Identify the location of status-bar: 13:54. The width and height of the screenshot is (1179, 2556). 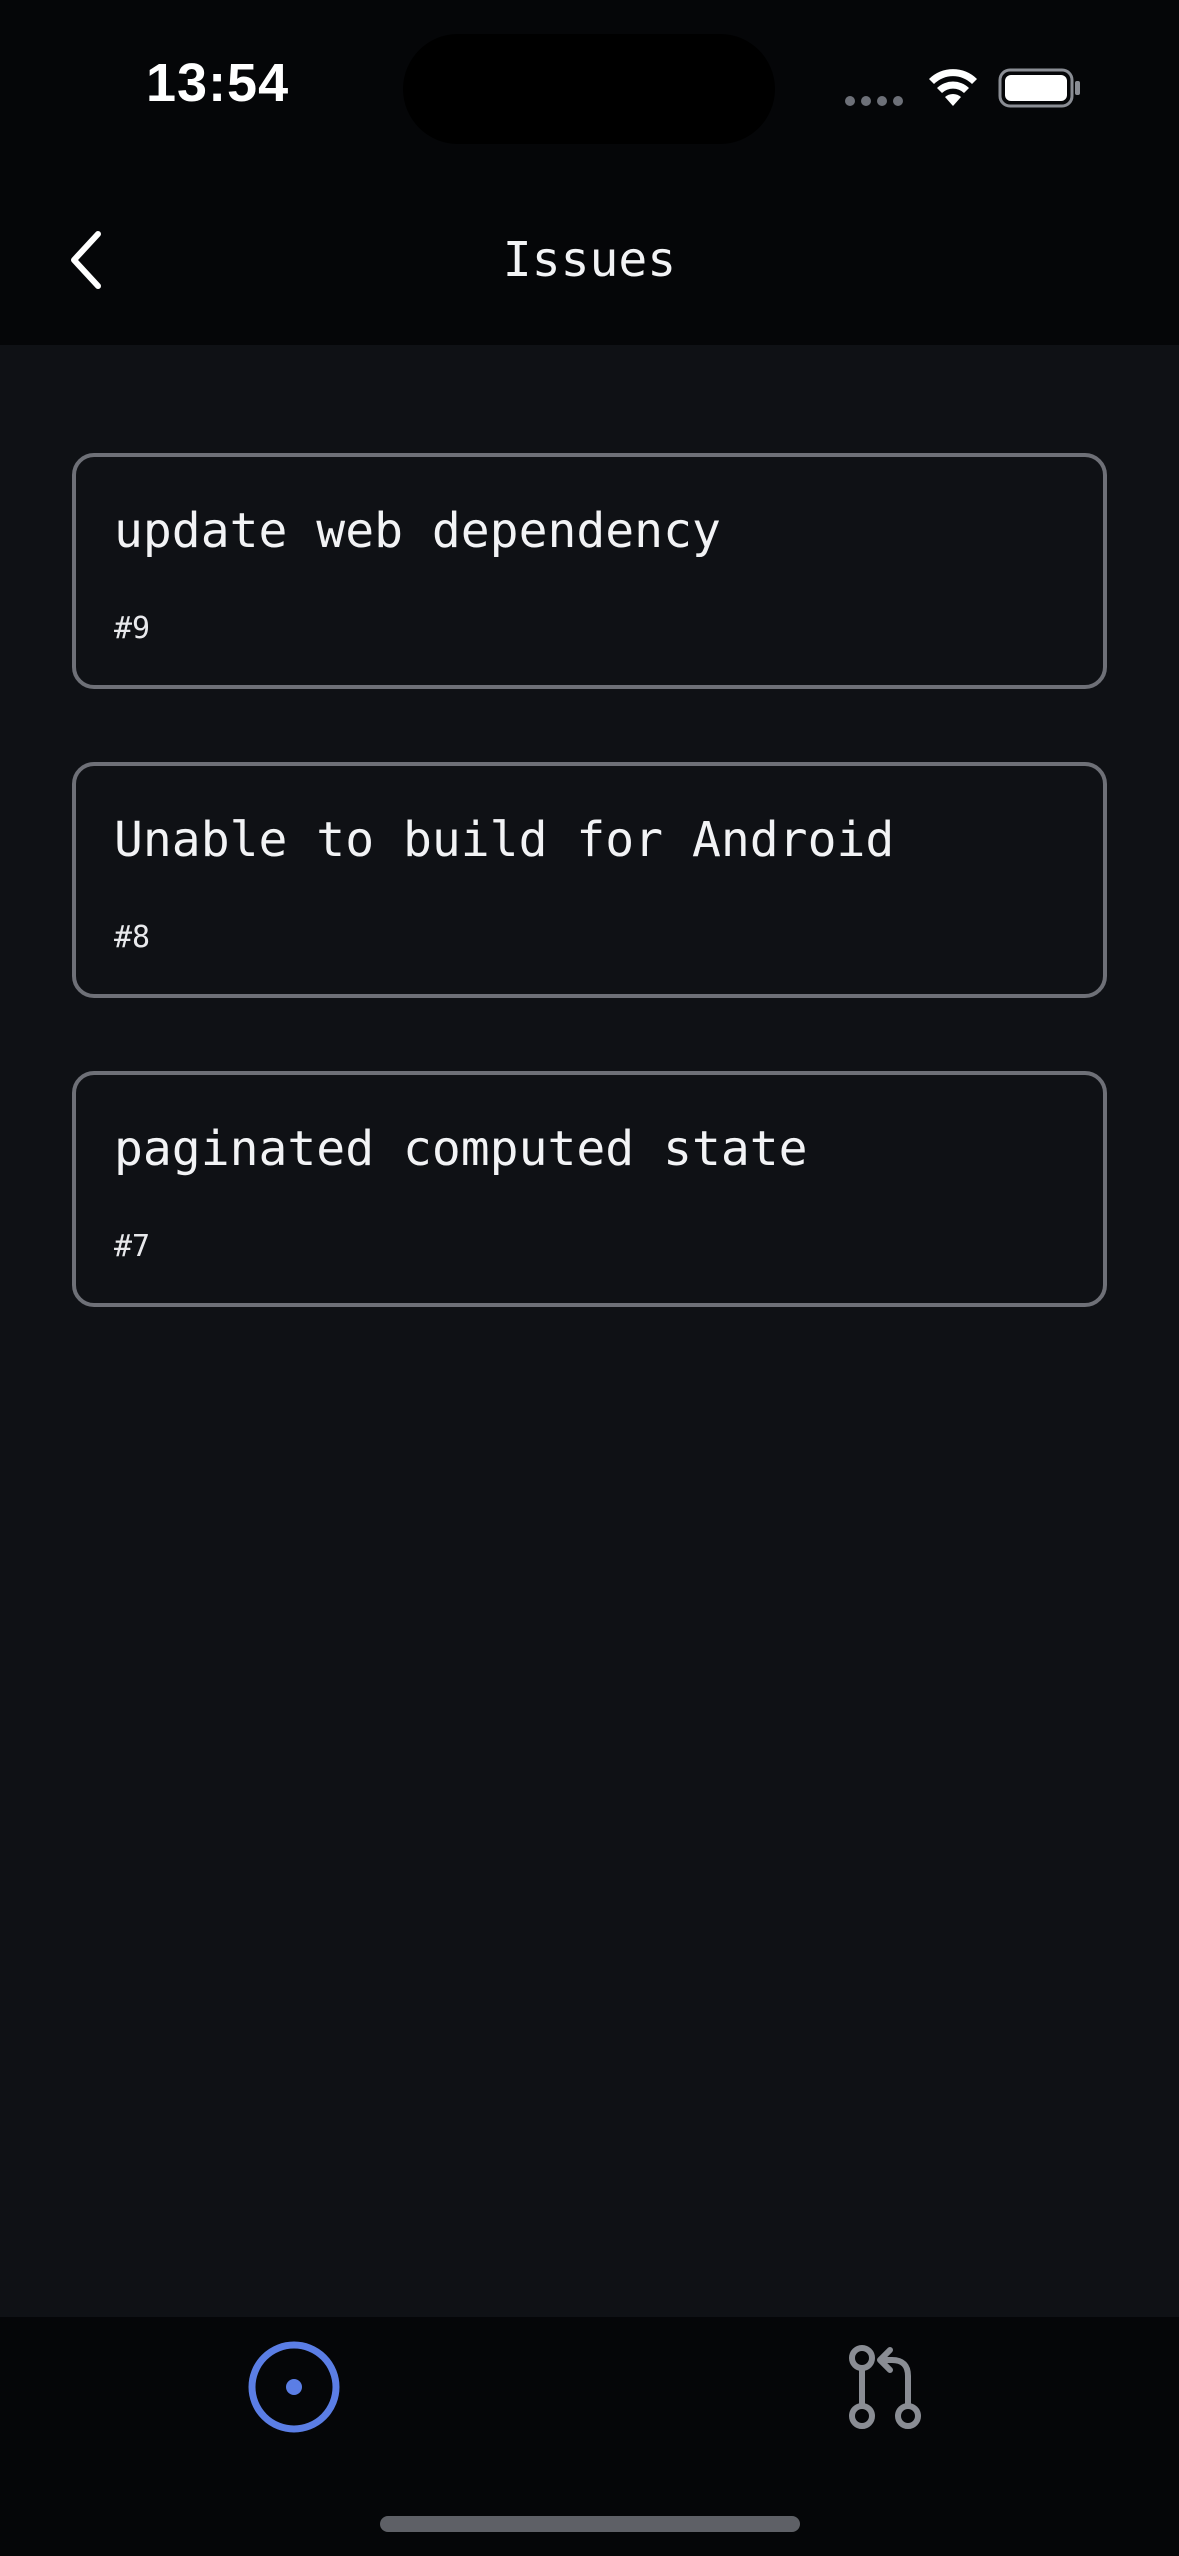
(589, 85).